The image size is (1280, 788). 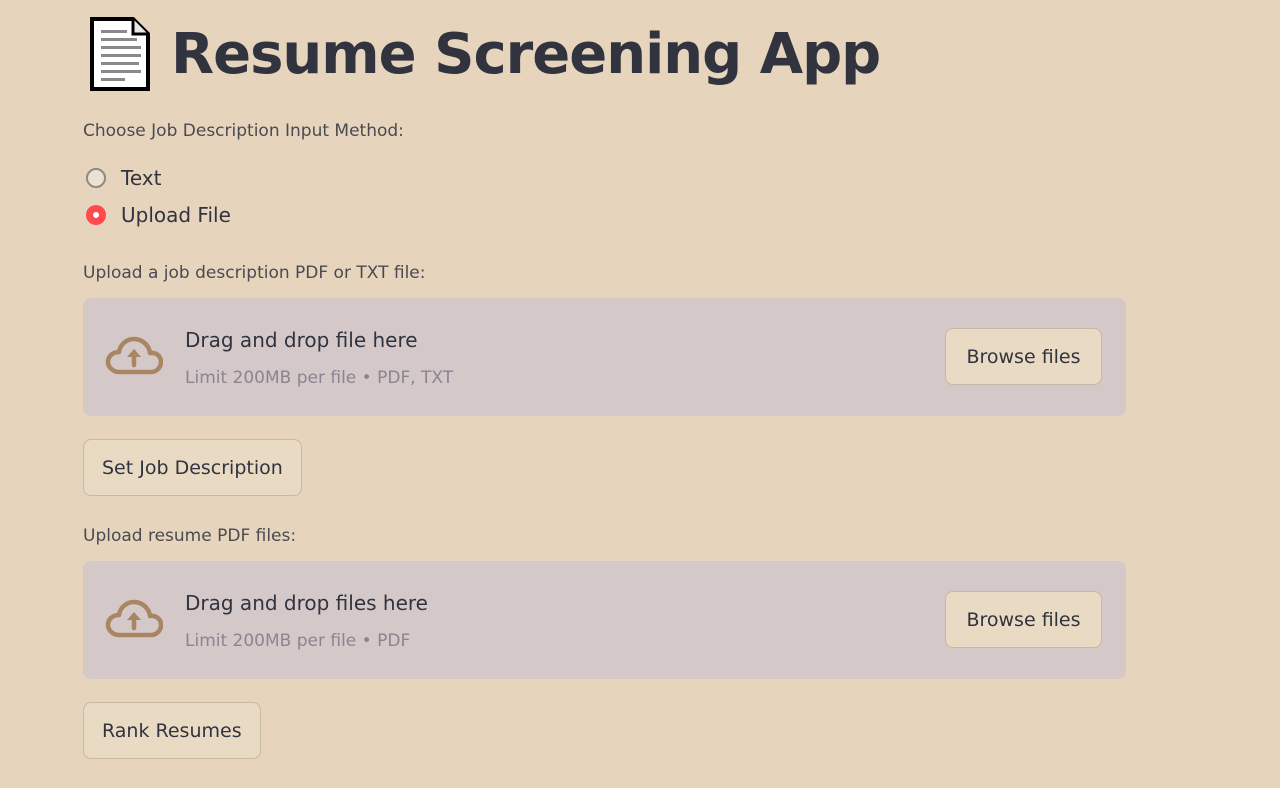 What do you see at coordinates (192, 467) in the screenshot?
I see `set-job-description-button: Set Job Description` at bounding box center [192, 467].